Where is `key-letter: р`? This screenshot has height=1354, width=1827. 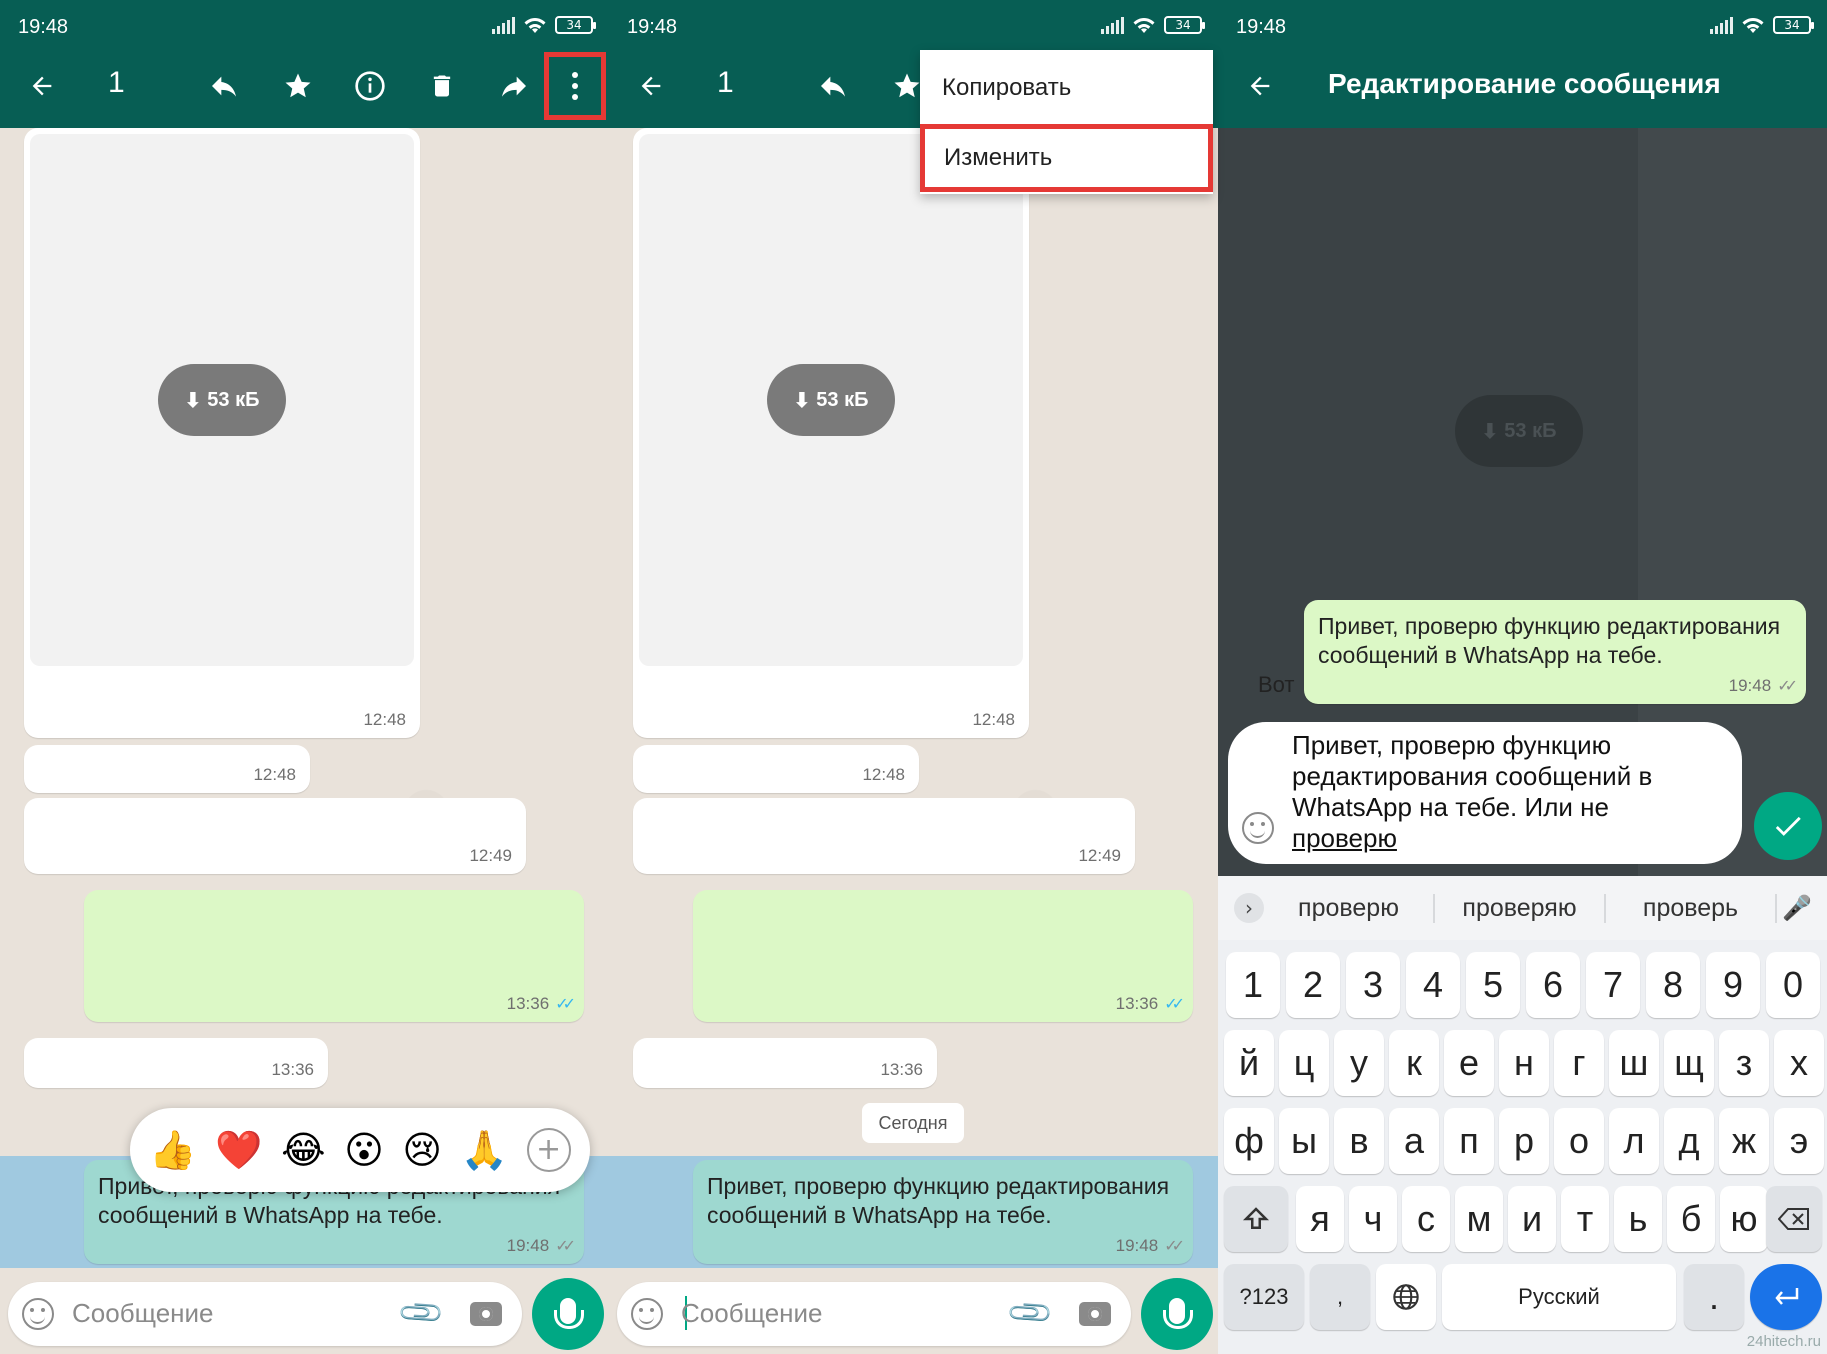 key-letter: р is located at coordinates (1524, 1141).